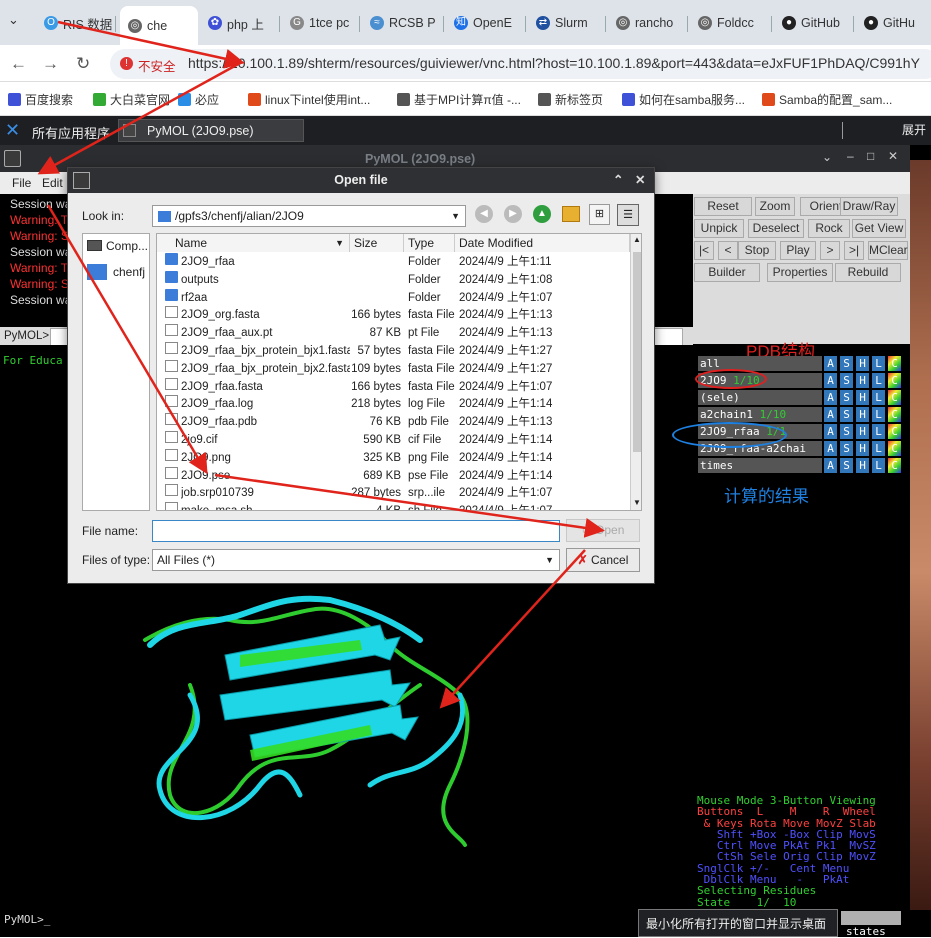  What do you see at coordinates (800, 272) in the screenshot?
I see `pymol-button: Properties` at bounding box center [800, 272].